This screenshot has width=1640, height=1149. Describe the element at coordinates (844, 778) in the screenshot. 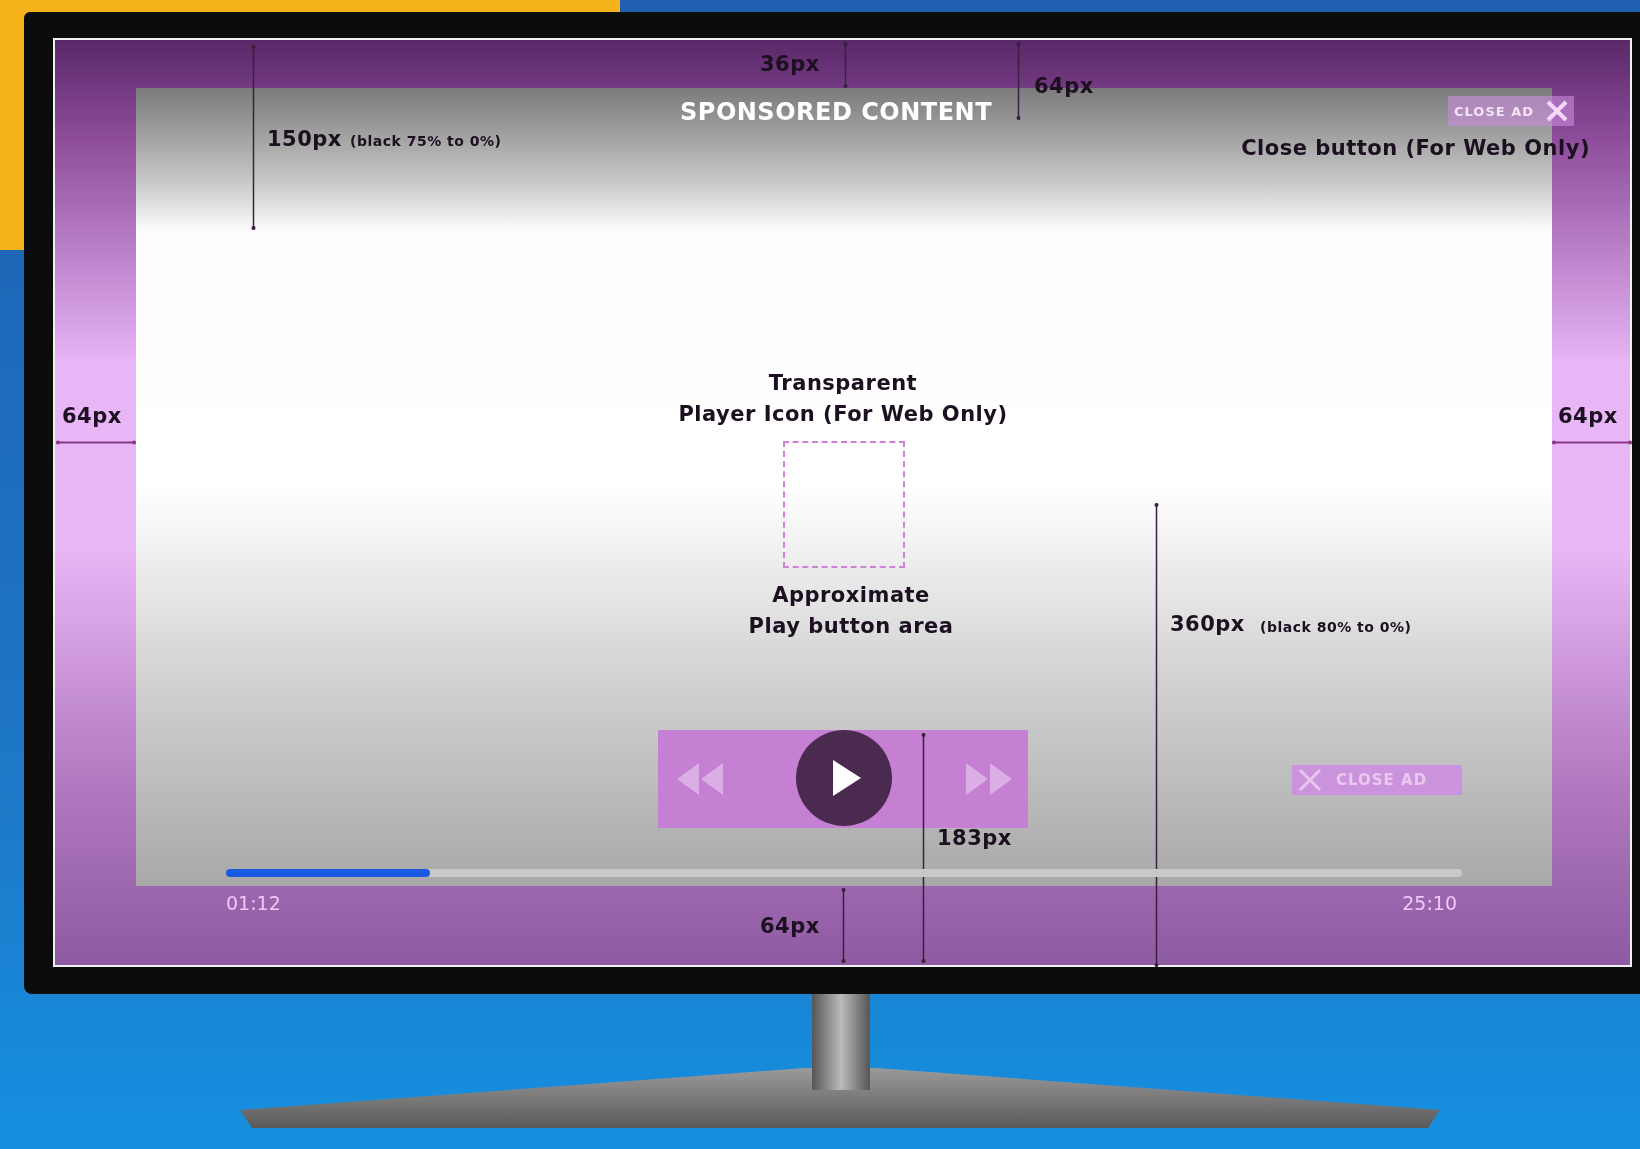

I see `play-button` at that location.